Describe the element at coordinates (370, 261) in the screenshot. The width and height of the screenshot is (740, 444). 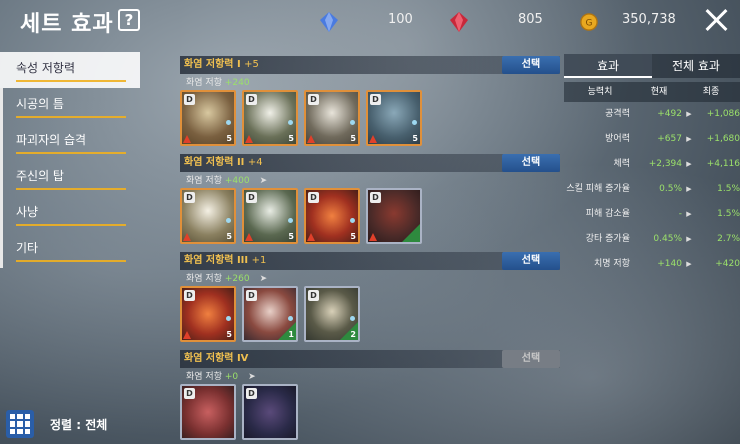
I see `set-header: 화염 저항력 III +1 선택` at that location.